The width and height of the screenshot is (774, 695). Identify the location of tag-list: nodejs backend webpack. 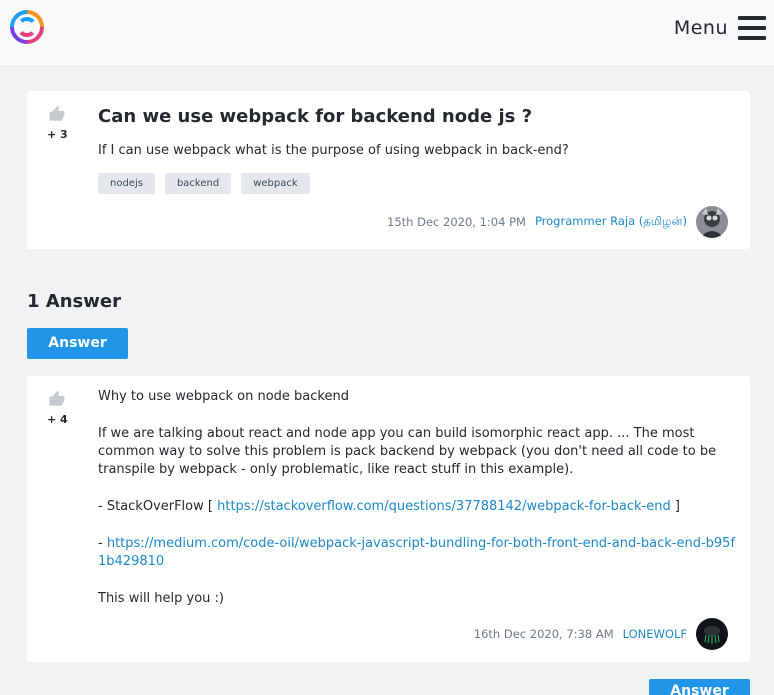
(204, 183).